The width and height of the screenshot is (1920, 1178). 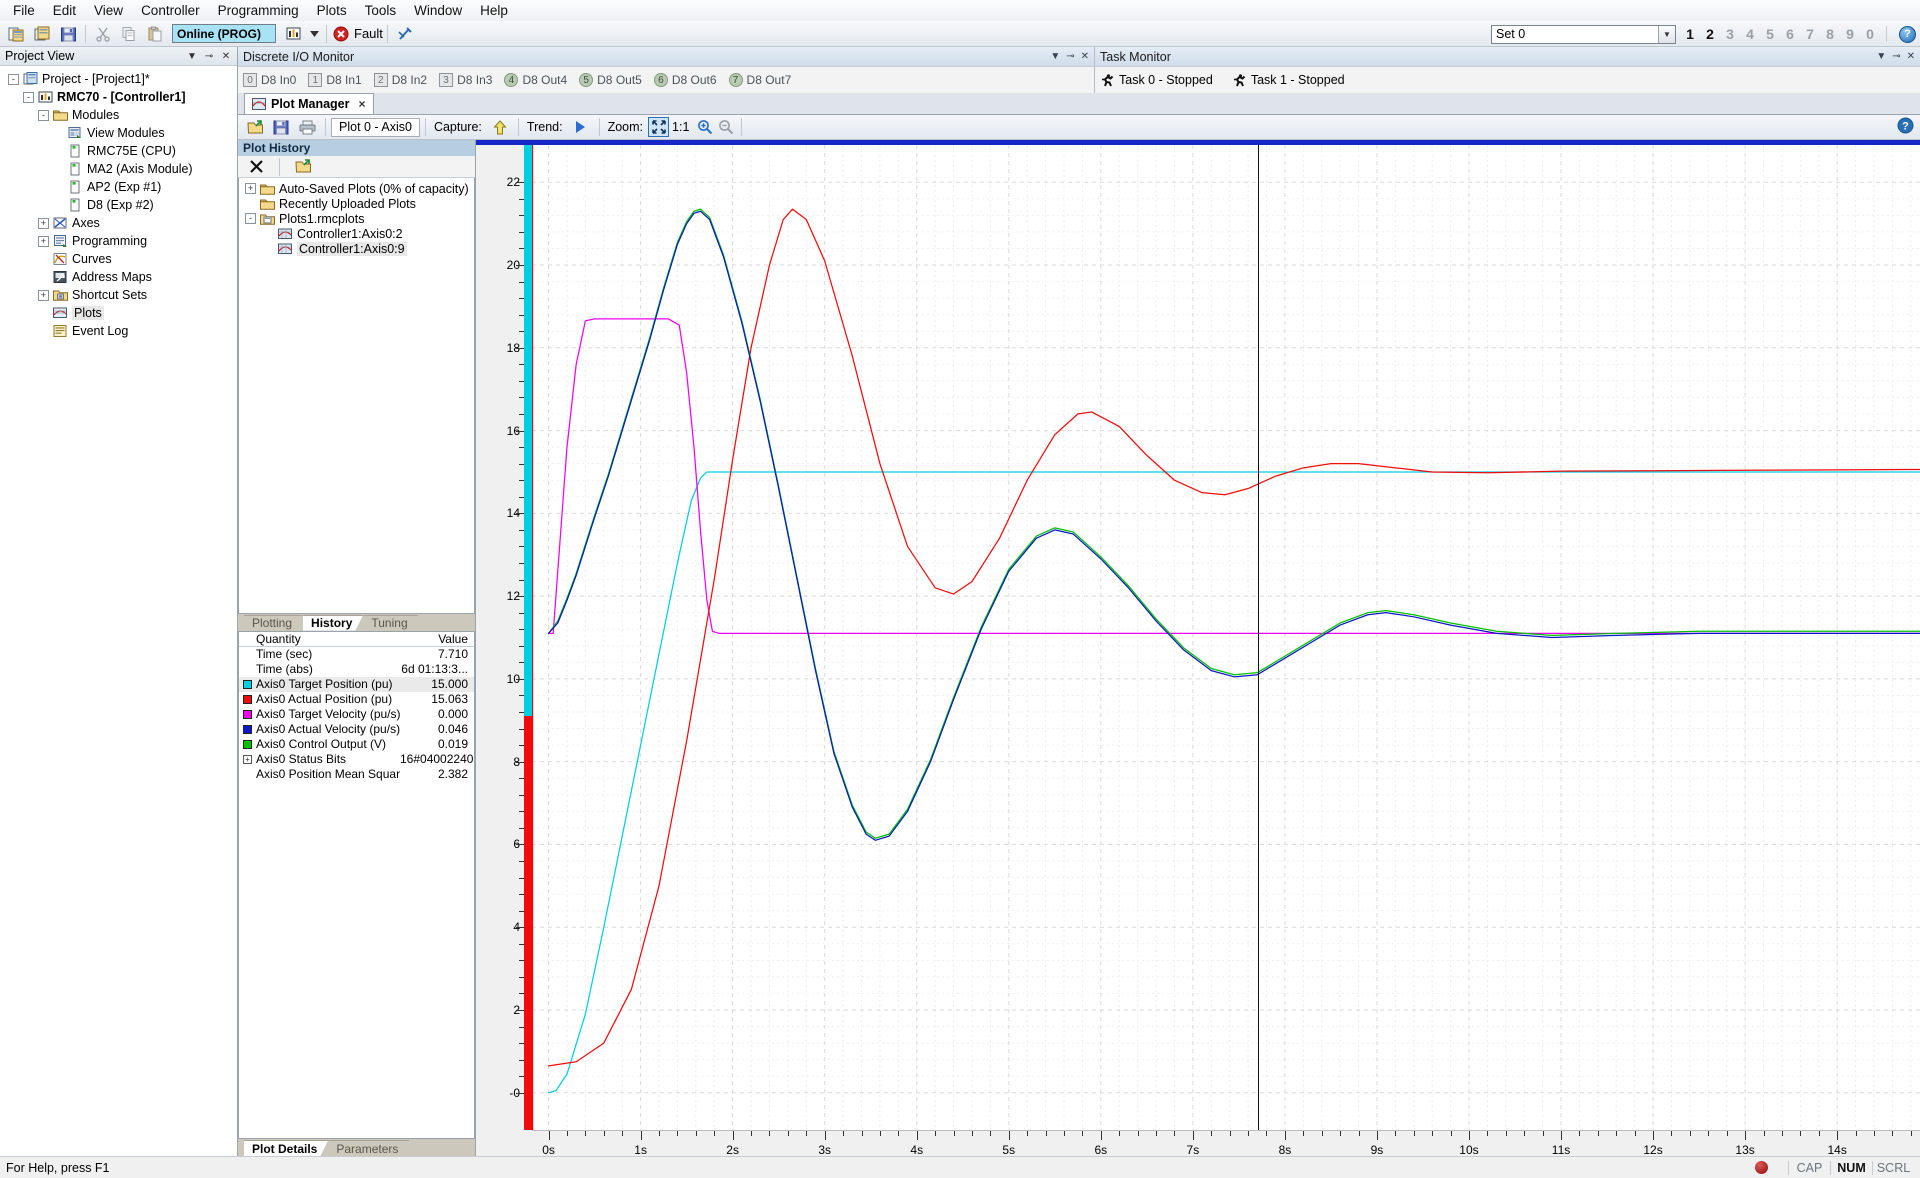 What do you see at coordinates (119, 133) in the screenshot?
I see `project-tree-item-view-modules: View Modules` at bounding box center [119, 133].